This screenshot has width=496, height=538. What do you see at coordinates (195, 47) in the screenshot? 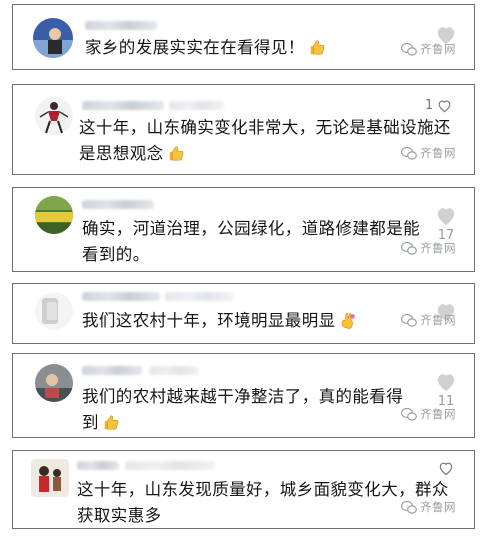
I see `comment-text-line: 家乡的发展实实在在看得见！` at bounding box center [195, 47].